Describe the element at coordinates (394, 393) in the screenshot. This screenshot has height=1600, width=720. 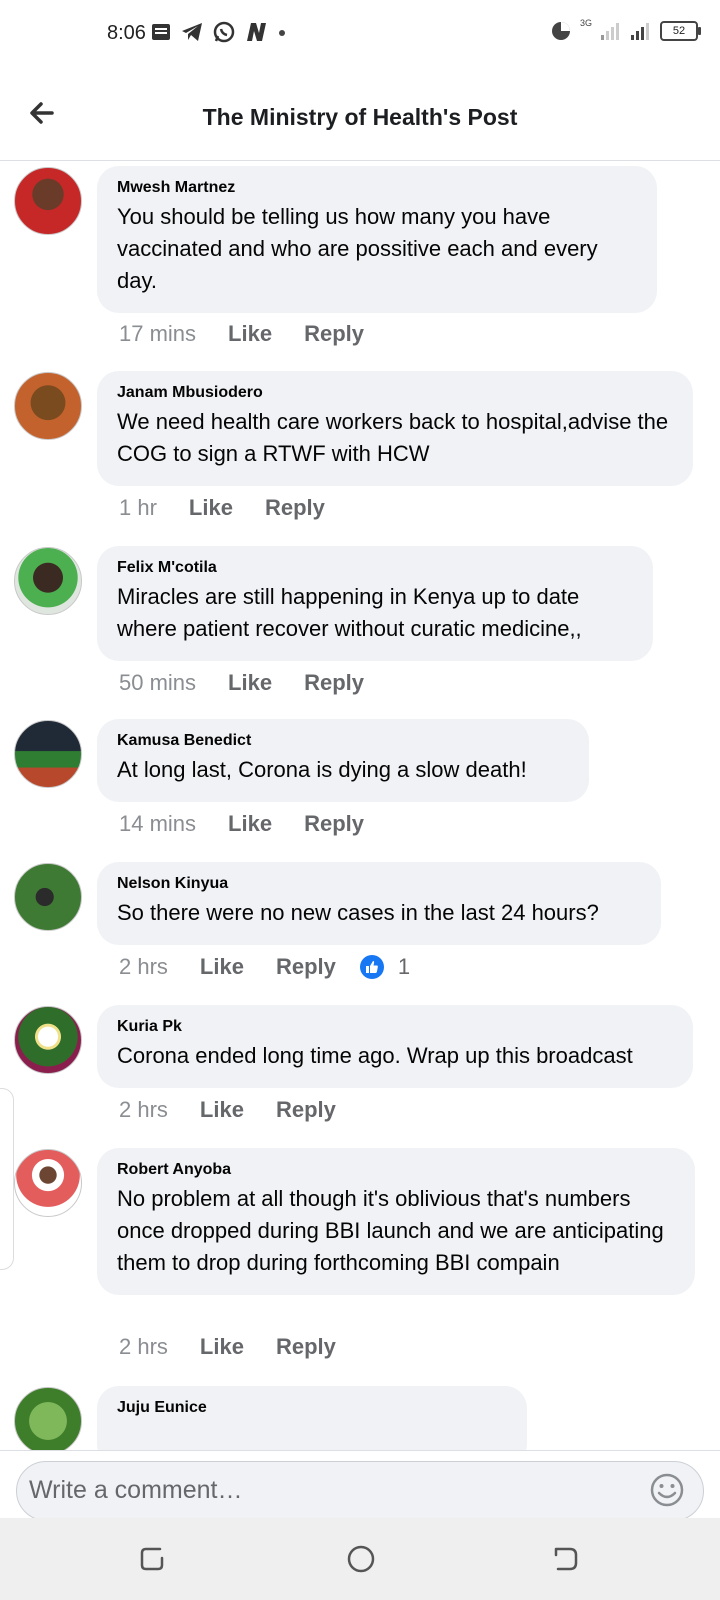
I see `comment-author: Janam Mbusiodero` at that location.